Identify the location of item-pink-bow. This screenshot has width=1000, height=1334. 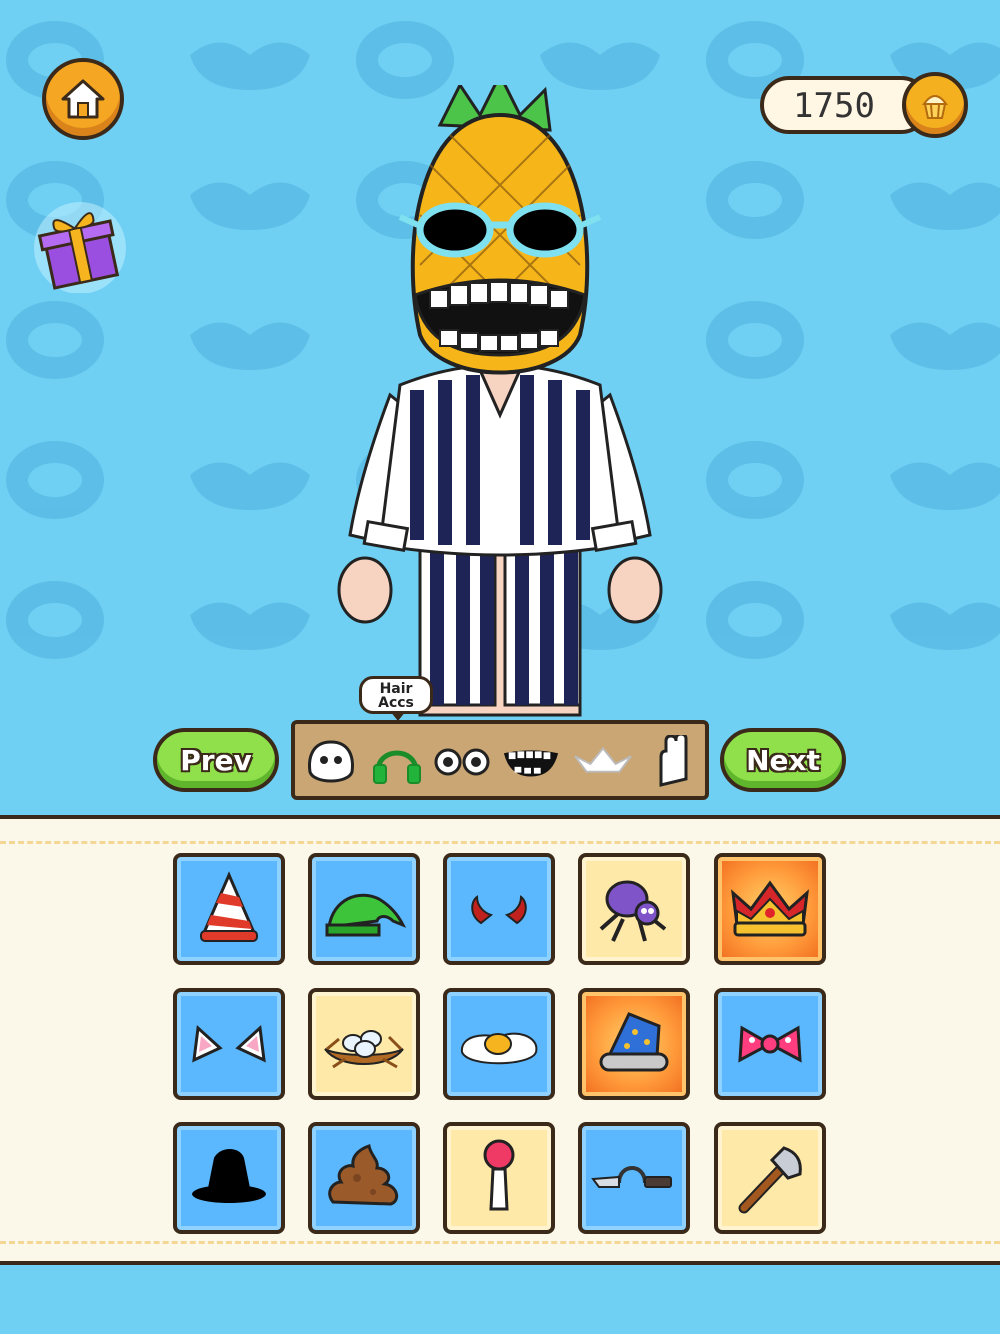
(770, 1044).